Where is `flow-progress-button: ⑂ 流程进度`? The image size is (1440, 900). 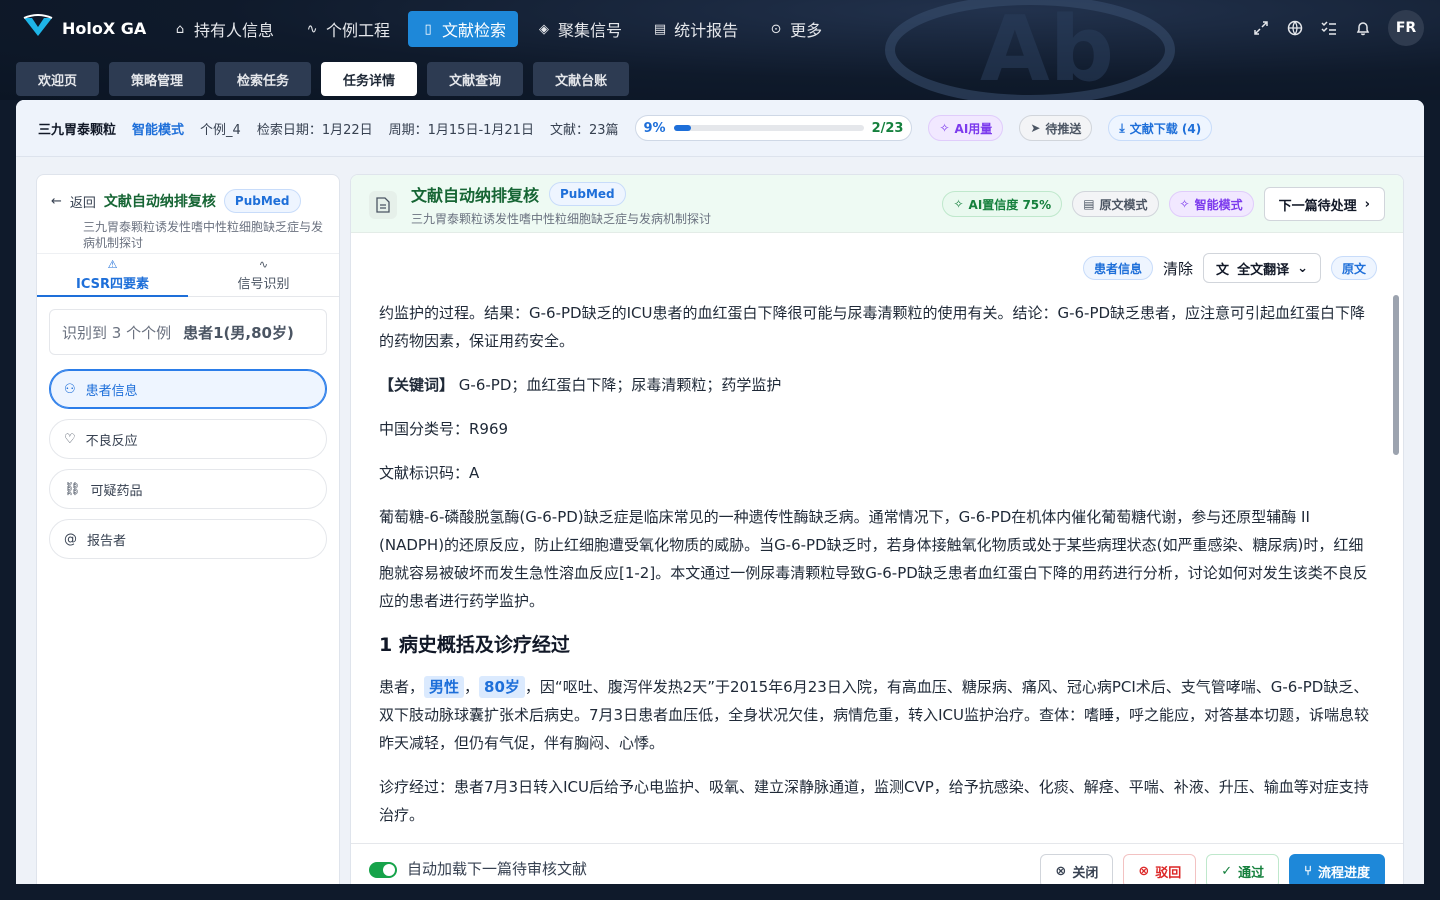
flow-progress-button: ⑂ 流程进度 is located at coordinates (1337, 869).